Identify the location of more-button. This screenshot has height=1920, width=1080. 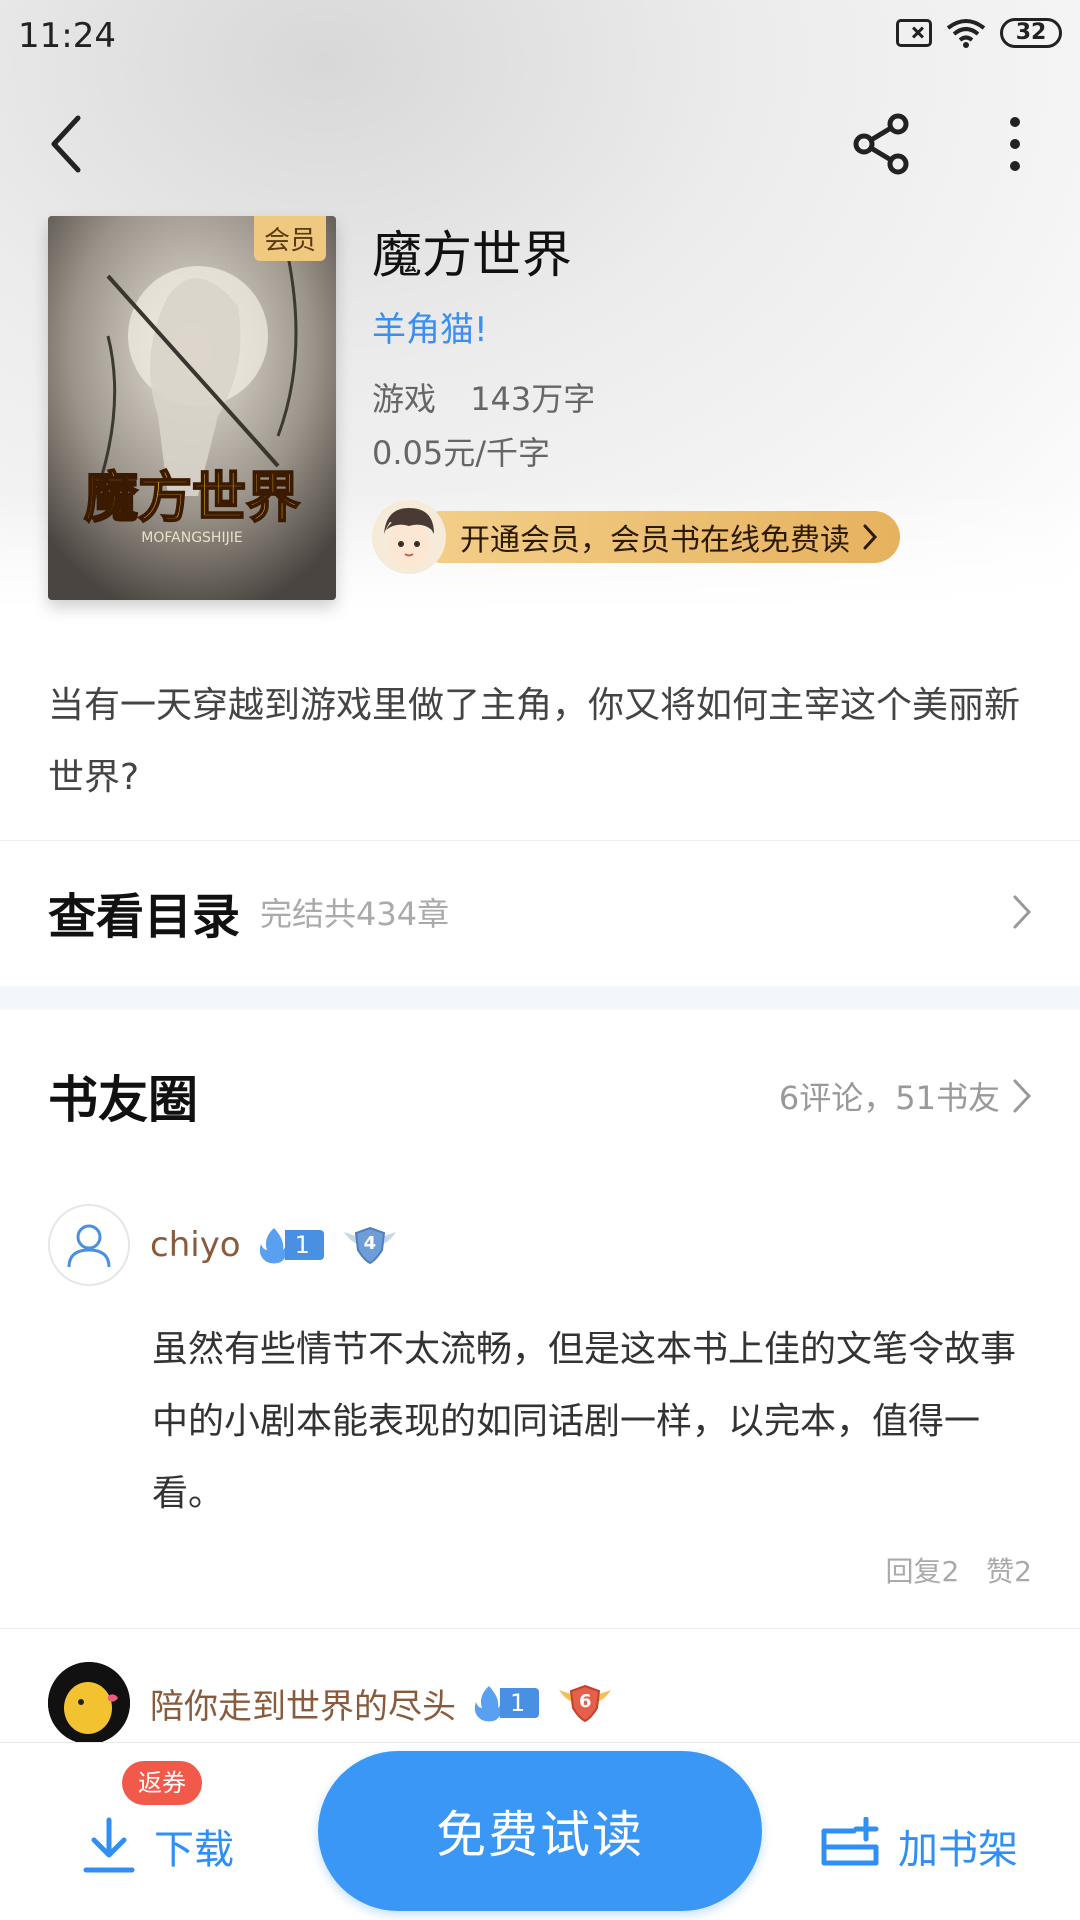
(1015, 144).